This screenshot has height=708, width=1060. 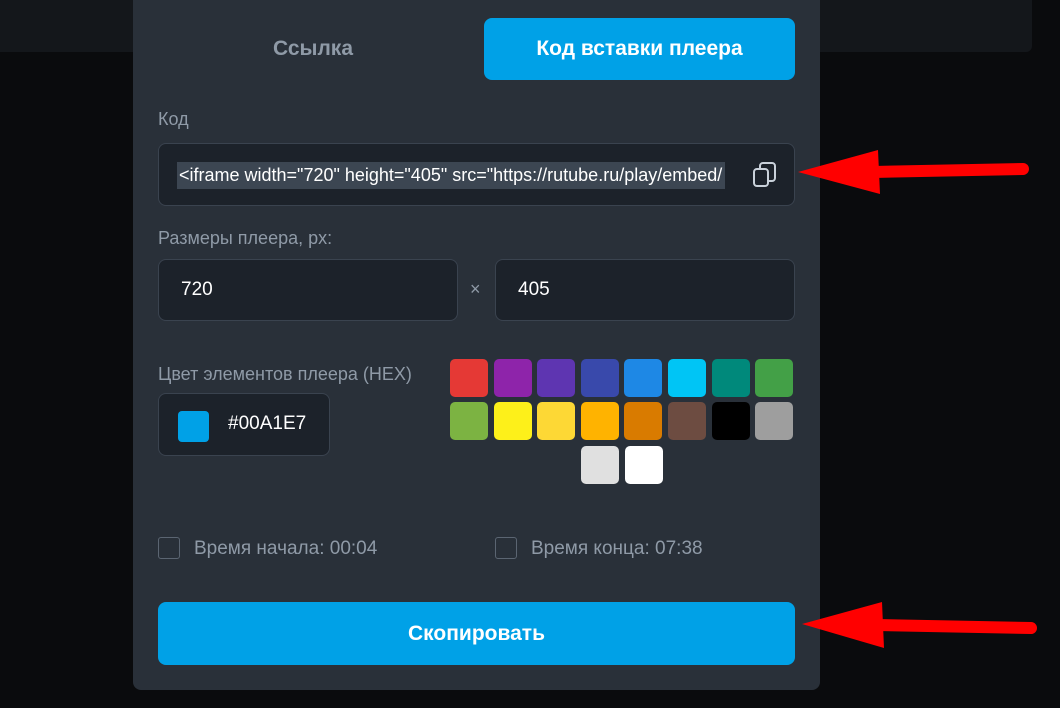 I want to click on copy-icon, so click(x=765, y=175).